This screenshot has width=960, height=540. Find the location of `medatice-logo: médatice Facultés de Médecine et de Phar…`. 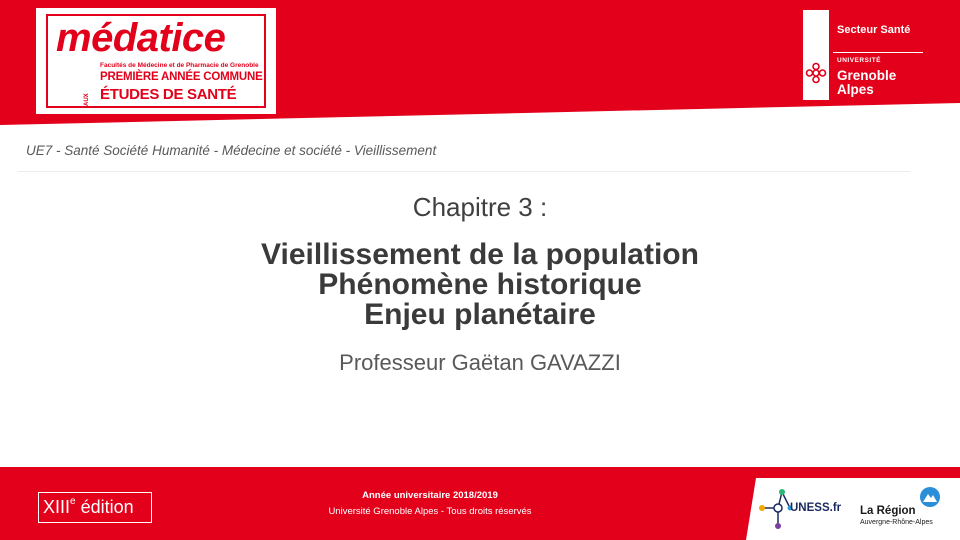

medatice-logo: médatice Facultés de Médecine et de Phar… is located at coordinates (156, 61).